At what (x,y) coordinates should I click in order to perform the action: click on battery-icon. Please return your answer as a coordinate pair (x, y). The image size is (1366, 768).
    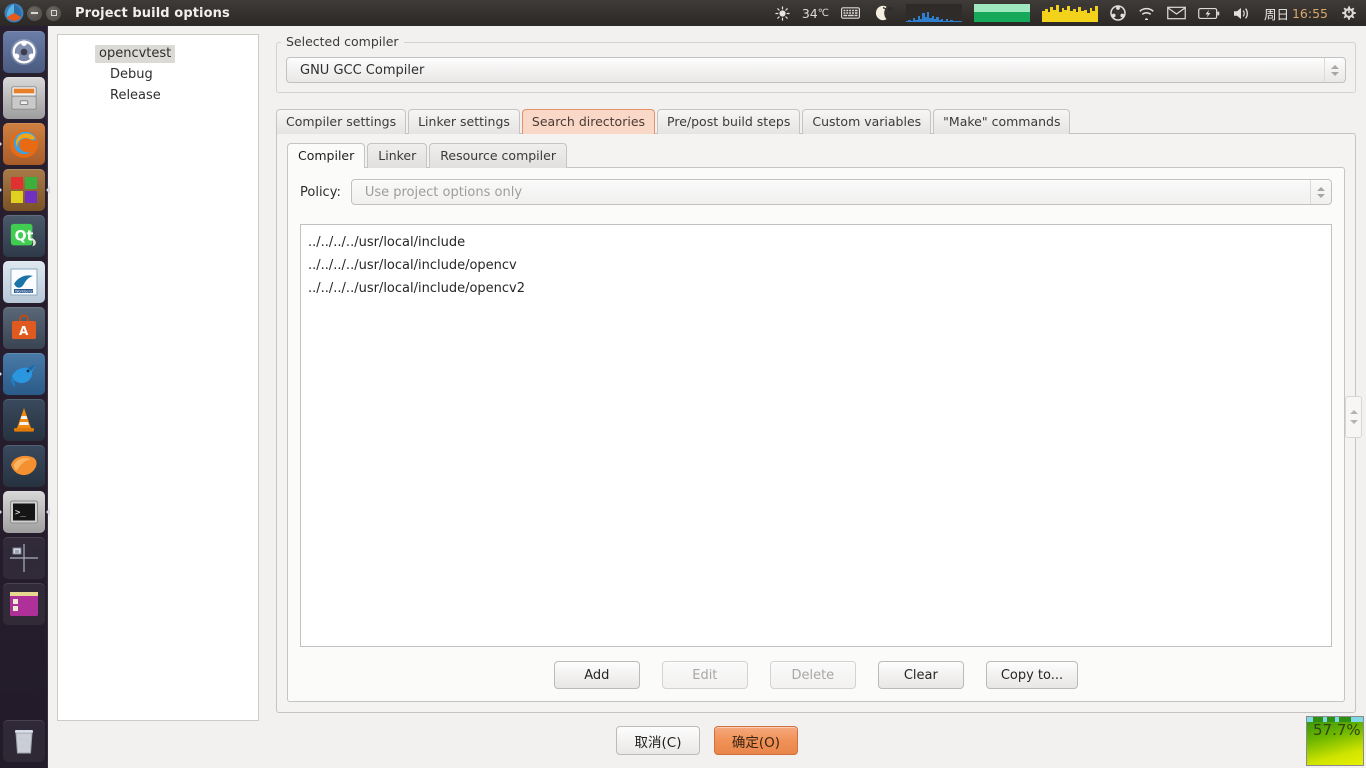
    Looking at the image, I should click on (1209, 13).